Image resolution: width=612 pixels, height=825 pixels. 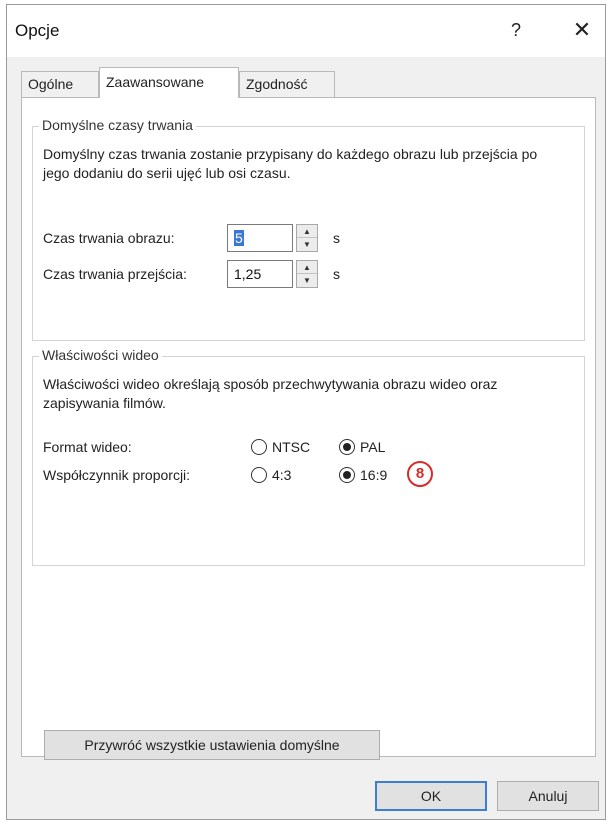 What do you see at coordinates (336, 238) in the screenshot?
I see `image-duration-unit: s` at bounding box center [336, 238].